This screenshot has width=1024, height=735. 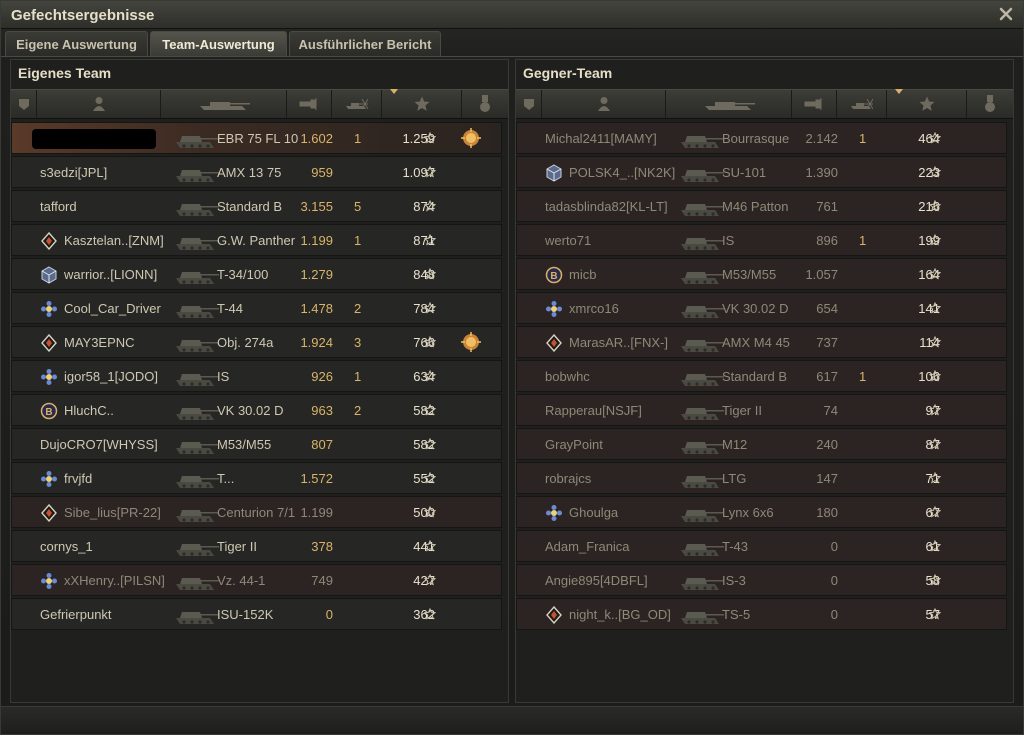 What do you see at coordinates (256, 274) in the screenshot?
I see `player-row: warrior..[LIONN] T-34/100 1.279 848` at bounding box center [256, 274].